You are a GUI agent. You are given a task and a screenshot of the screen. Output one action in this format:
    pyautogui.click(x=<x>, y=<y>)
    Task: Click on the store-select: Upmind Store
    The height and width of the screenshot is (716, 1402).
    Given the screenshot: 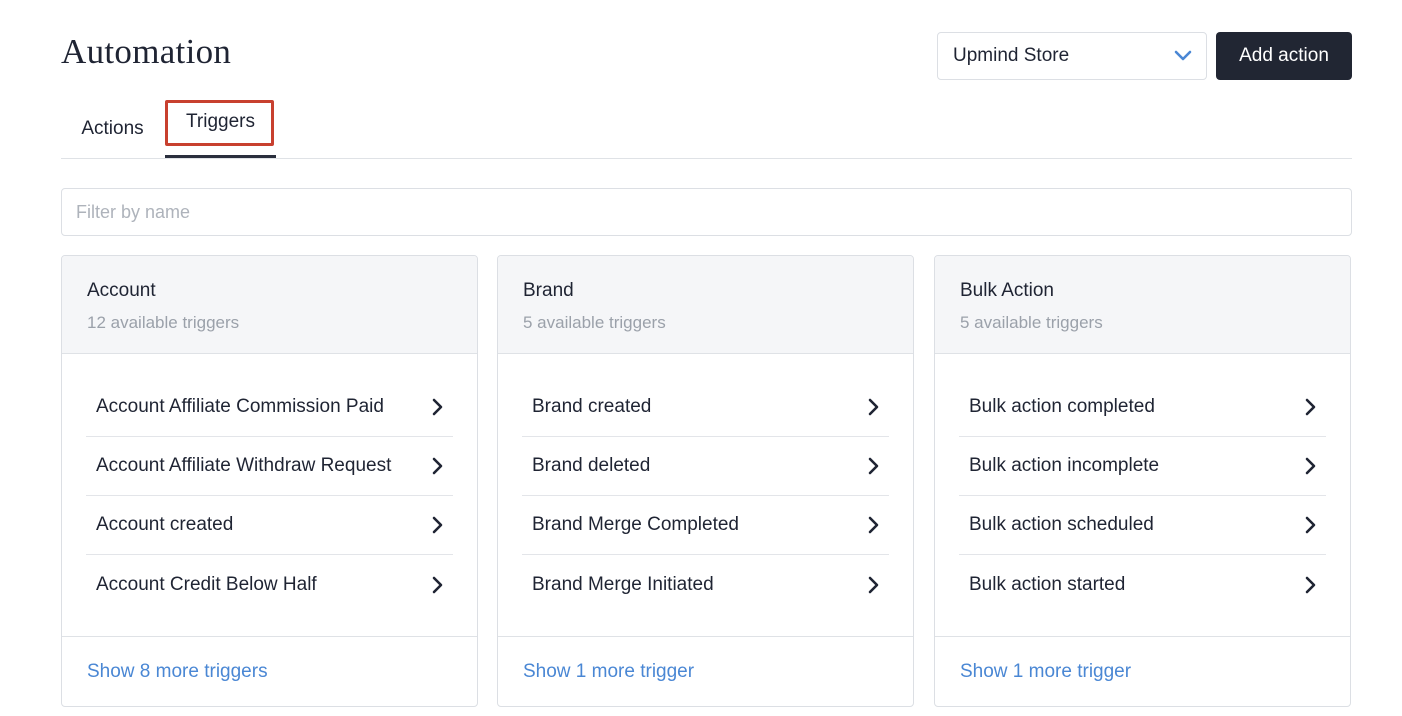 What is the action you would take?
    pyautogui.click(x=1072, y=56)
    